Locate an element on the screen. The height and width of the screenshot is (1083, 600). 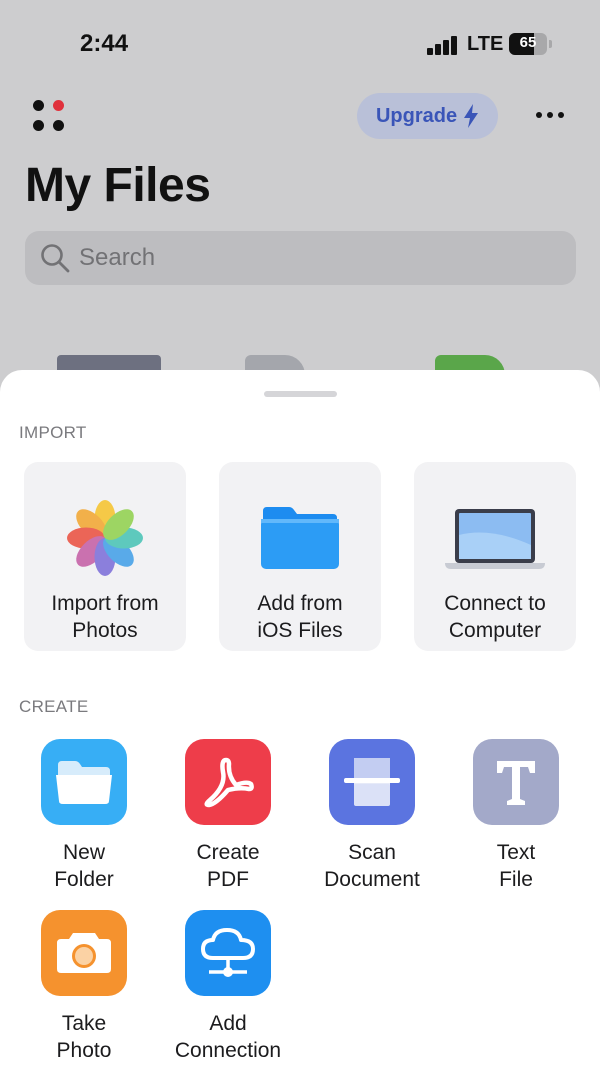
text-icon is located at coordinates (516, 783).